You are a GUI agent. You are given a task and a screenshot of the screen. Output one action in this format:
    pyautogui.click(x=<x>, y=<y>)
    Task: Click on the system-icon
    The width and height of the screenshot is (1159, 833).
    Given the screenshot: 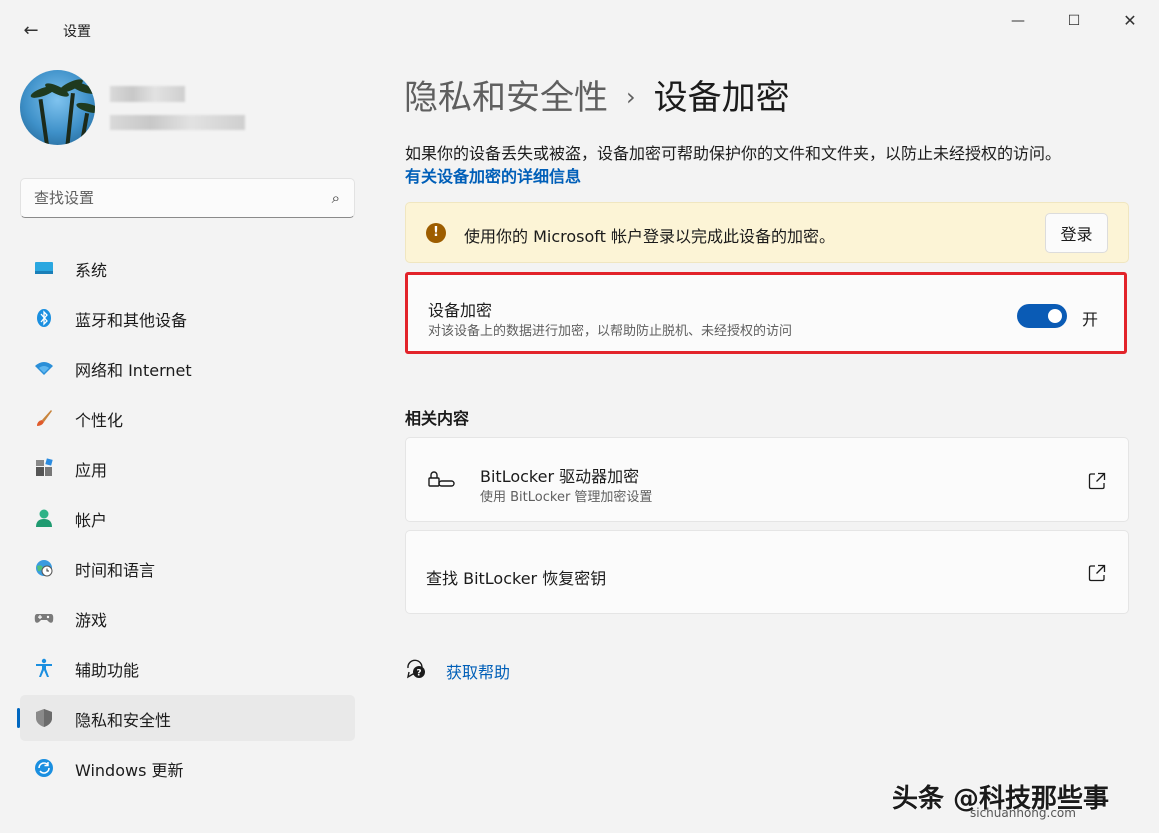 What is the action you would take?
    pyautogui.click(x=44, y=268)
    